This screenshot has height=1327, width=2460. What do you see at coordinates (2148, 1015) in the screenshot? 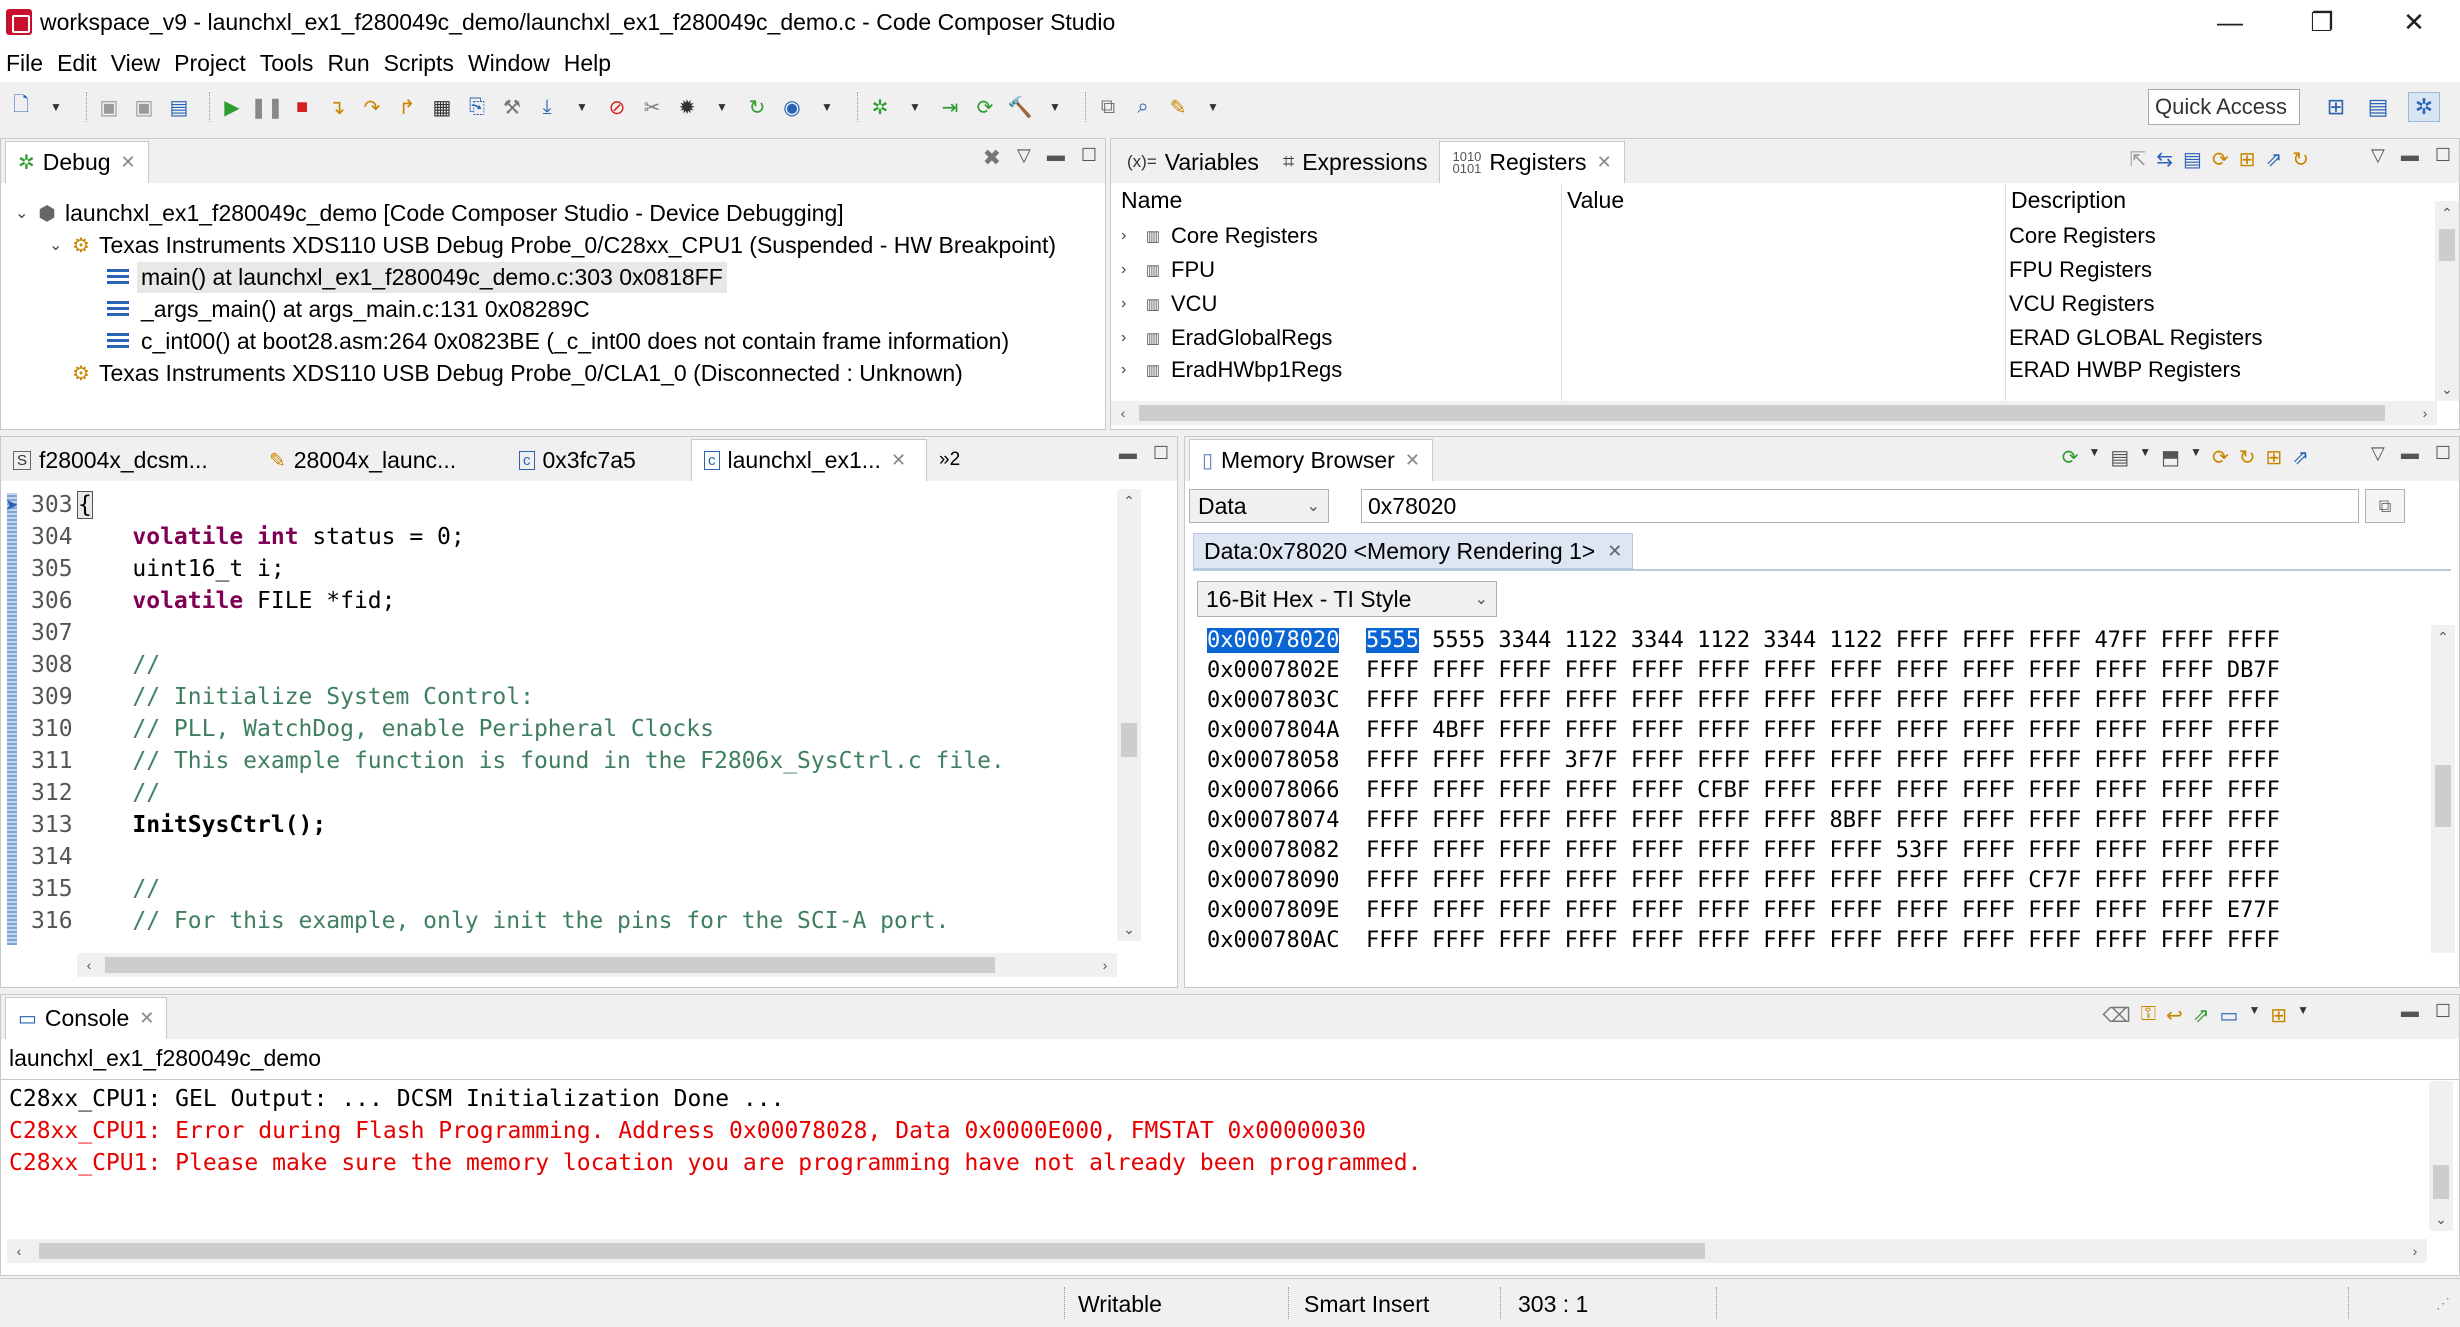
I see `scroll-lock-icon: ⚿` at bounding box center [2148, 1015].